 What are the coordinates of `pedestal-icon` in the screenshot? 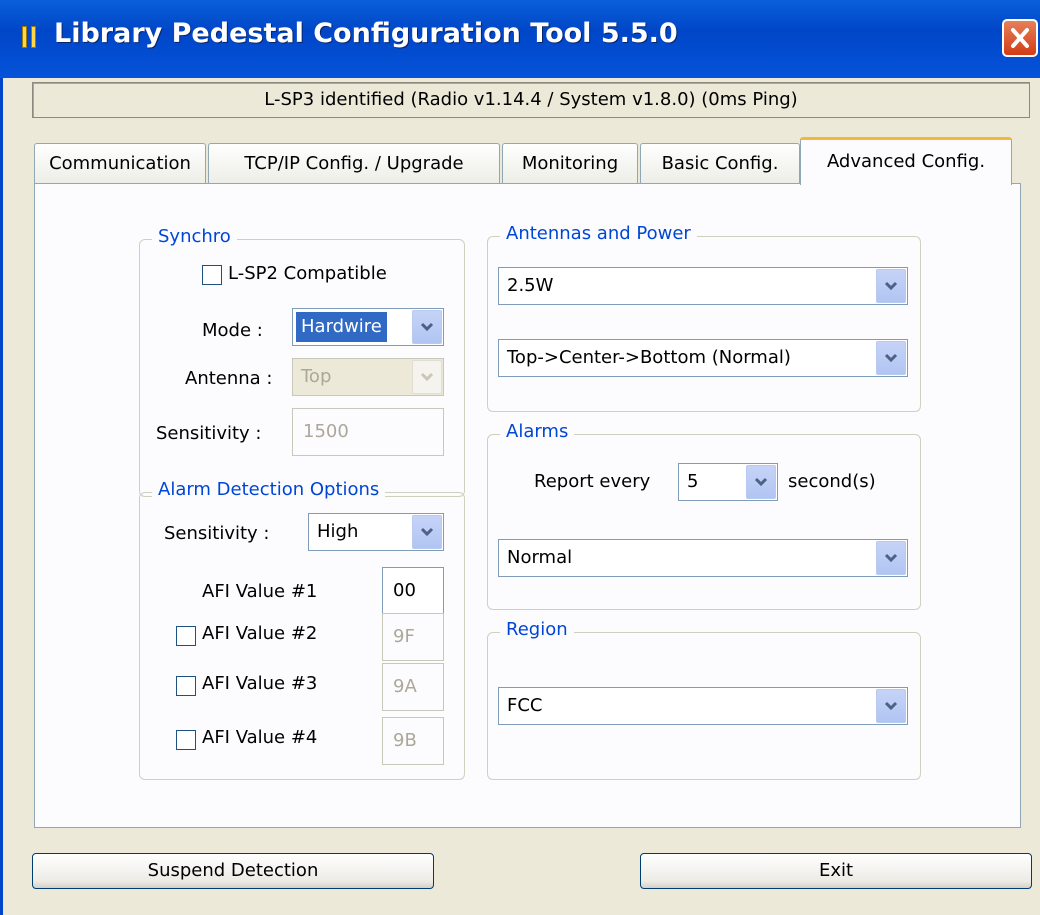 It's located at (29, 37).